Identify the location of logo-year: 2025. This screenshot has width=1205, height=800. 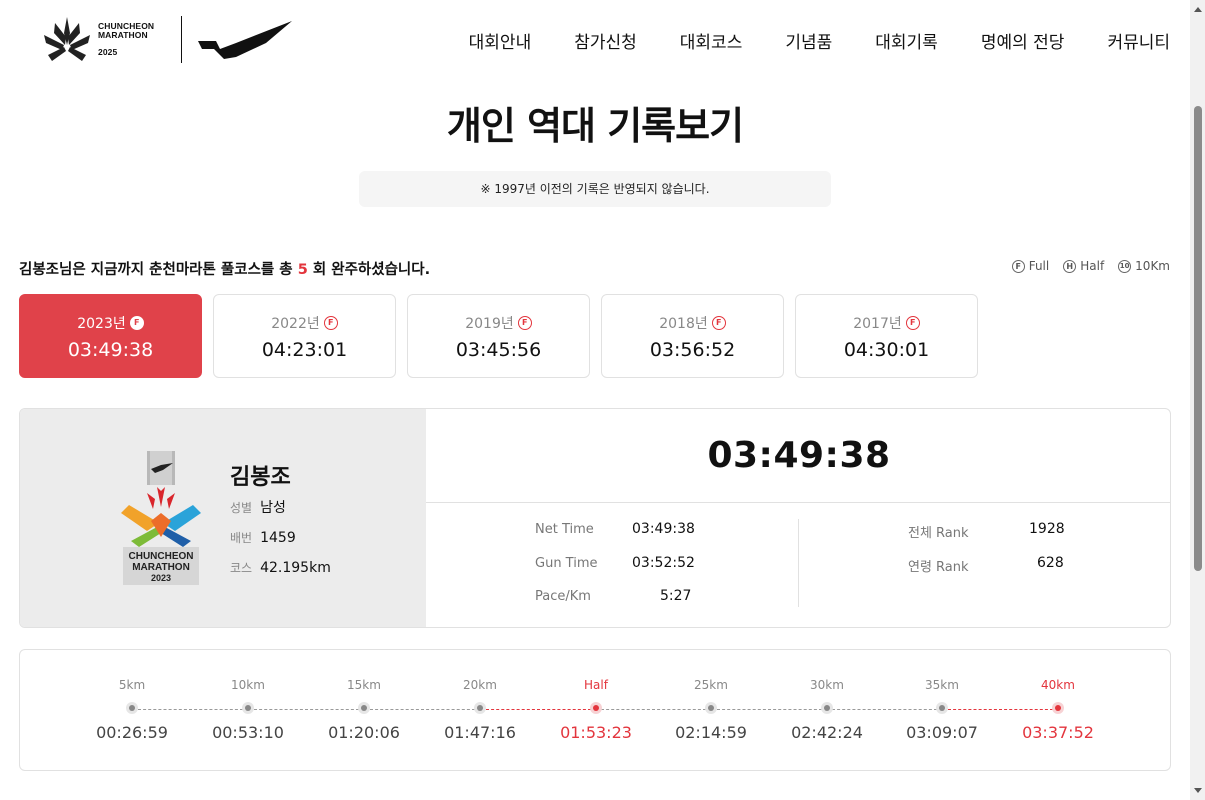
(108, 51).